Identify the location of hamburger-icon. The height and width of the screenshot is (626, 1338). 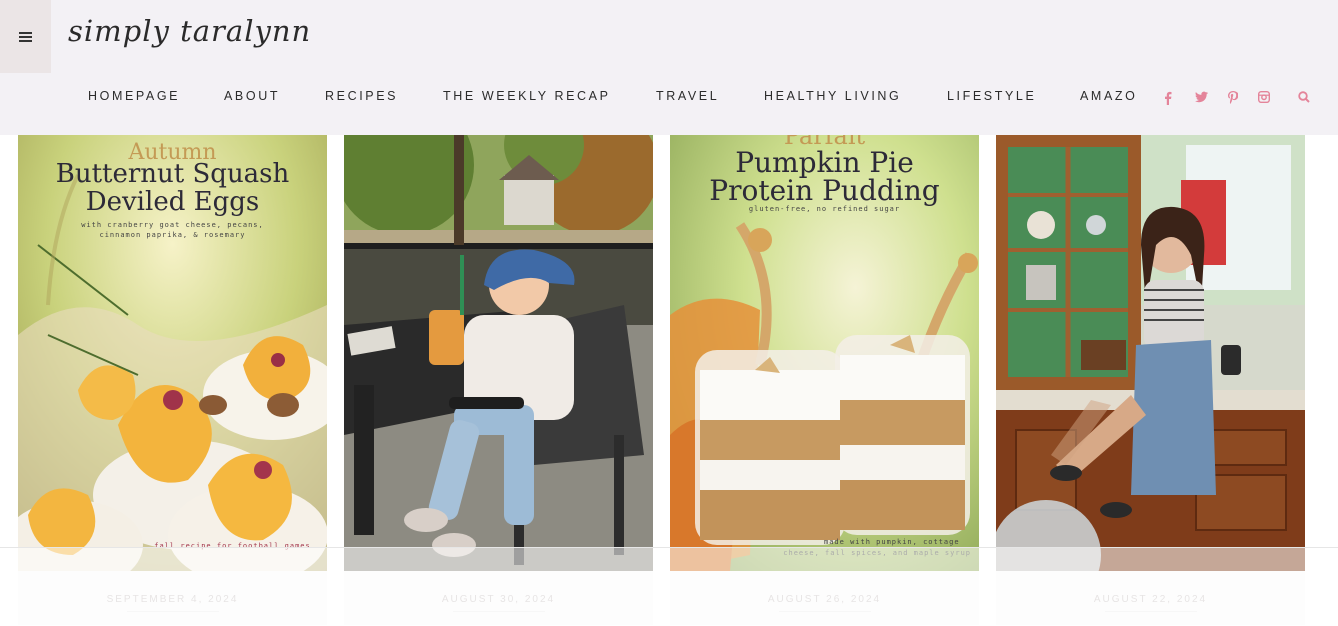
(25, 37).